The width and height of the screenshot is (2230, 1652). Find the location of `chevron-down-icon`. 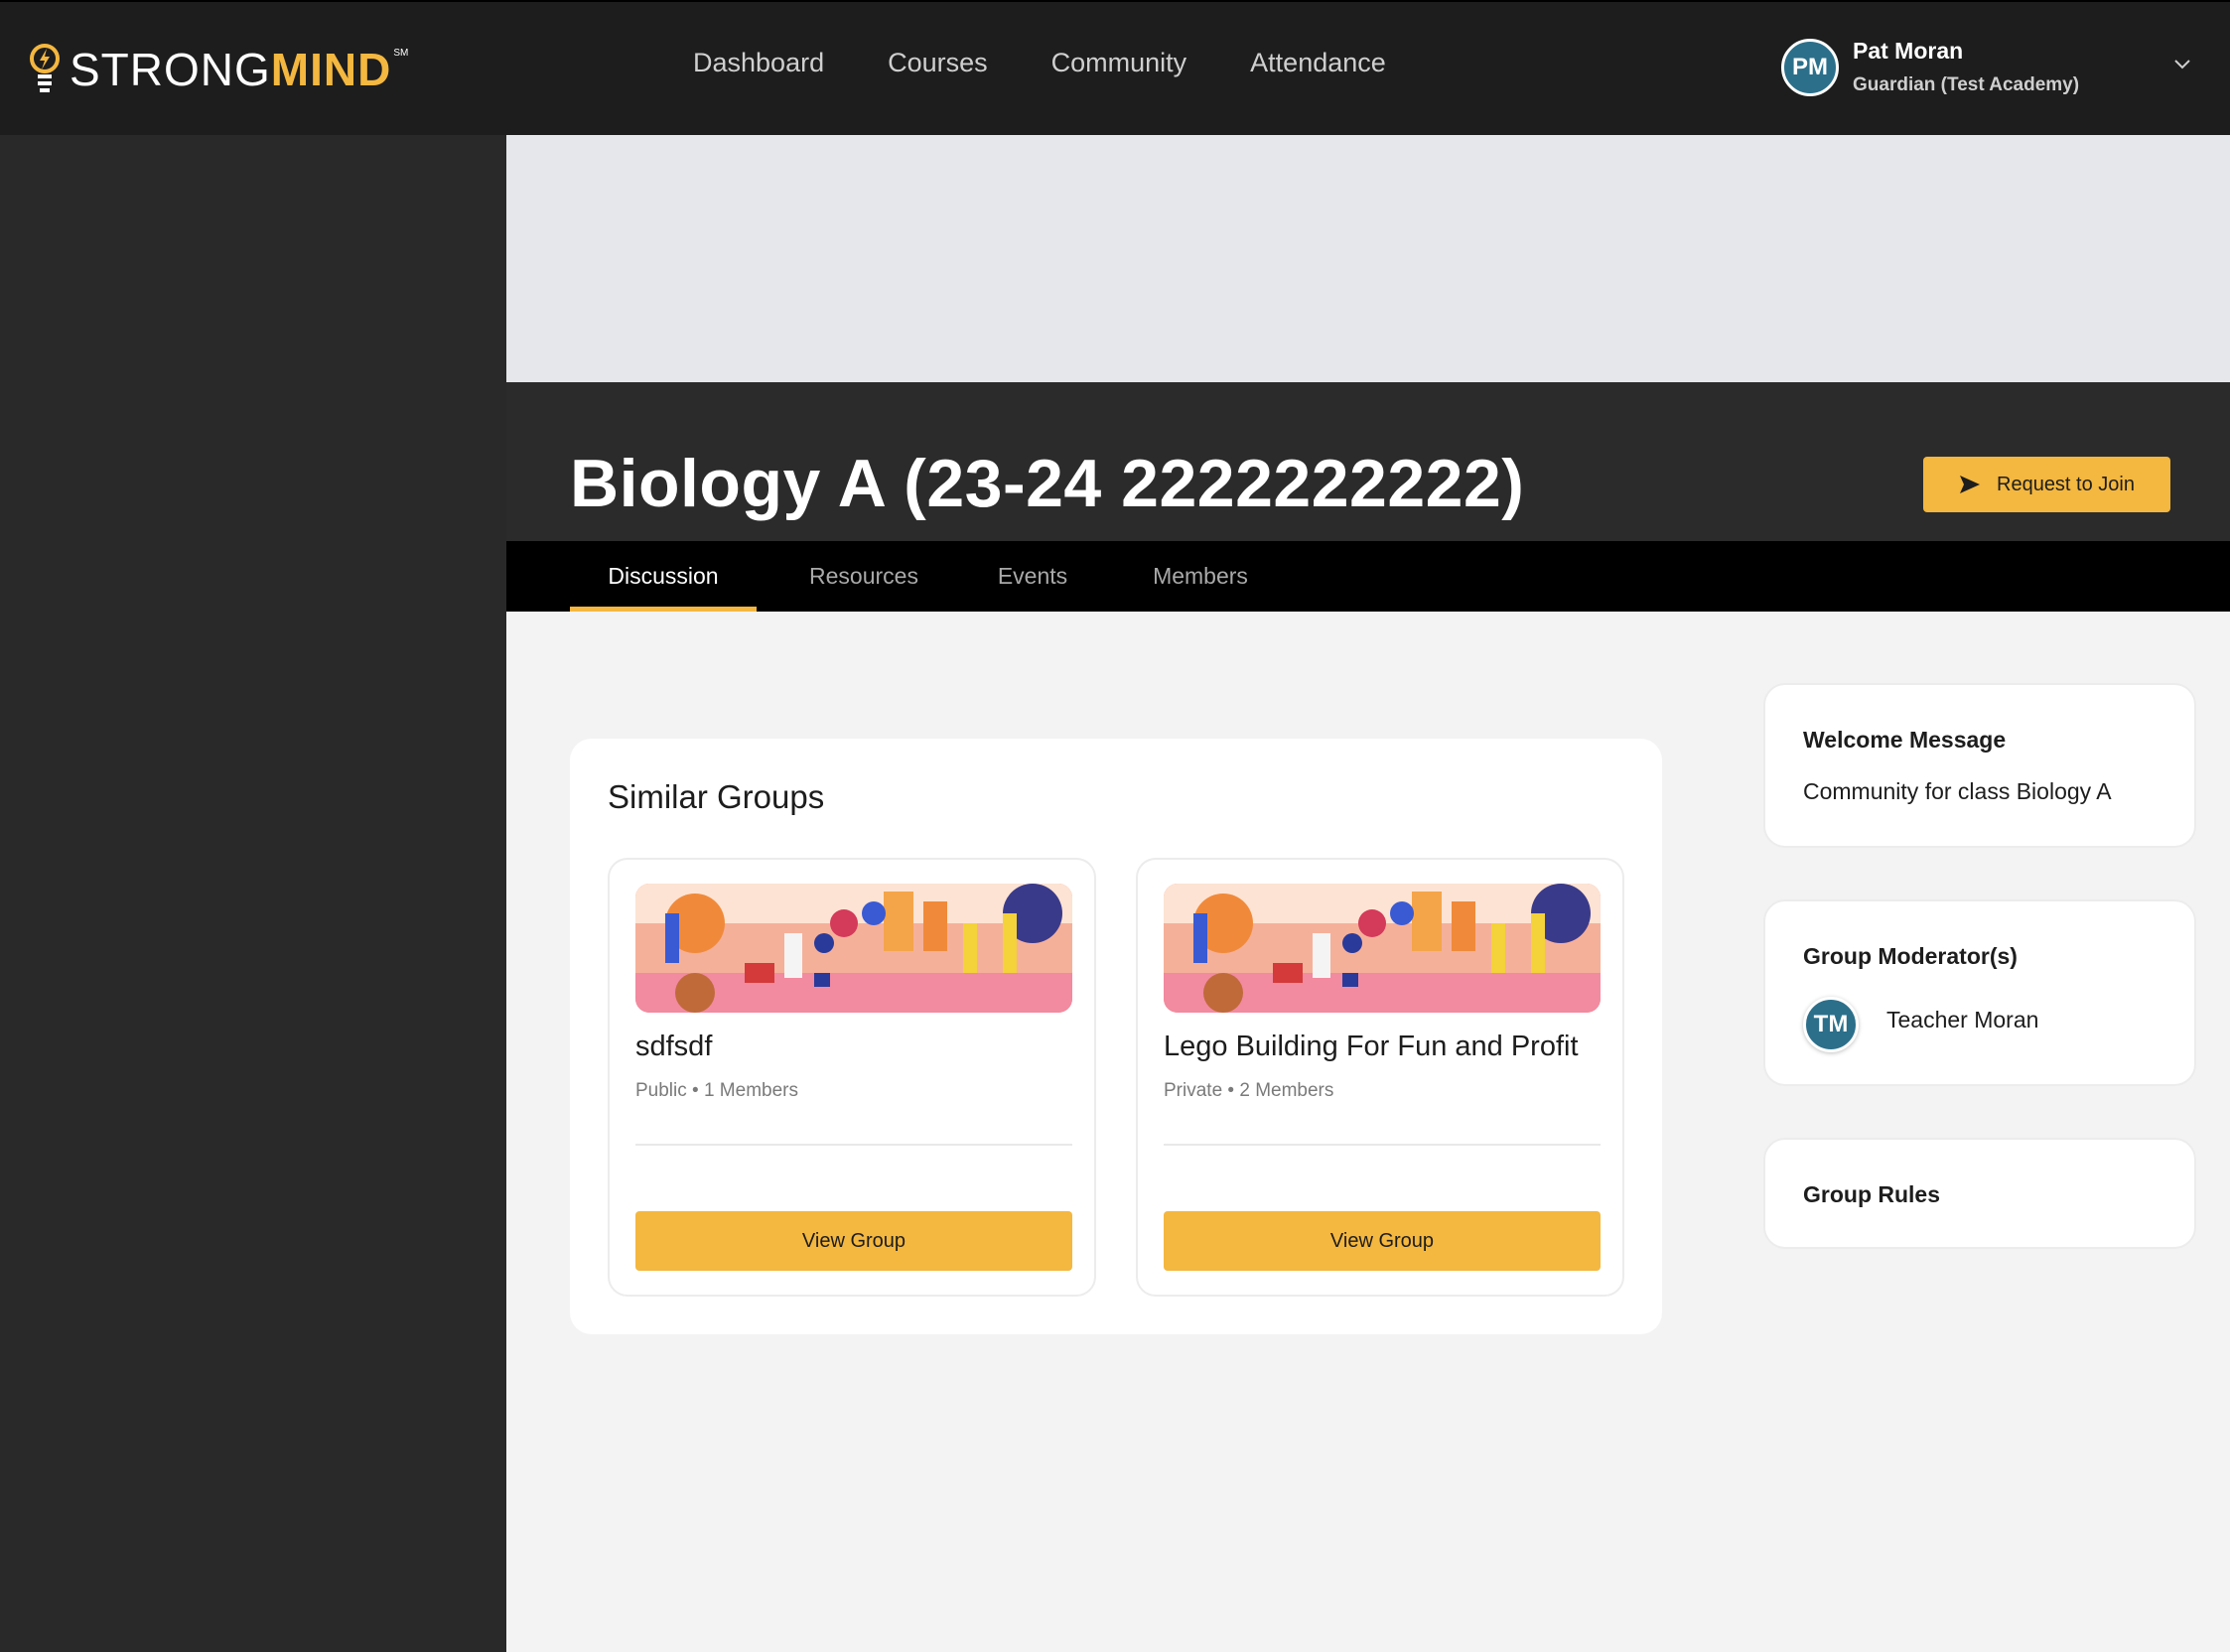

chevron-down-icon is located at coordinates (2182, 64).